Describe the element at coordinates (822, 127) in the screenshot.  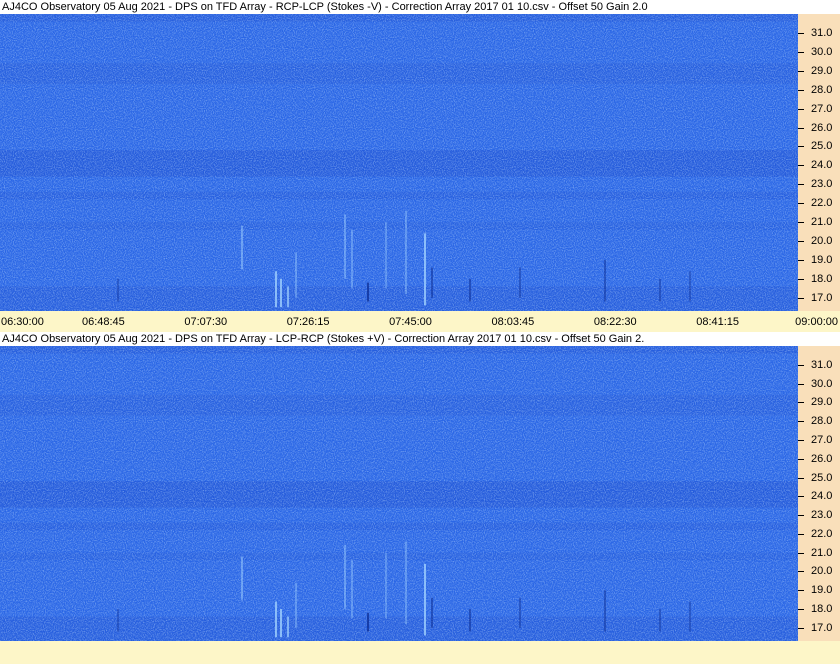
I see `panel1-ylabel-5: 26.0` at that location.